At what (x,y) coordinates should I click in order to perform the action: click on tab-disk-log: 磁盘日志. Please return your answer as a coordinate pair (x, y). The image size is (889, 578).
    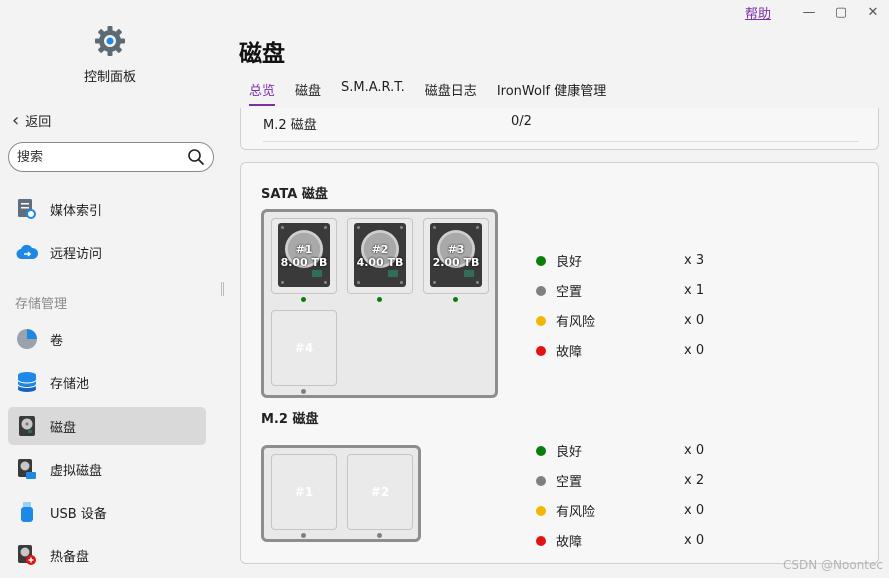
    Looking at the image, I should click on (451, 93).